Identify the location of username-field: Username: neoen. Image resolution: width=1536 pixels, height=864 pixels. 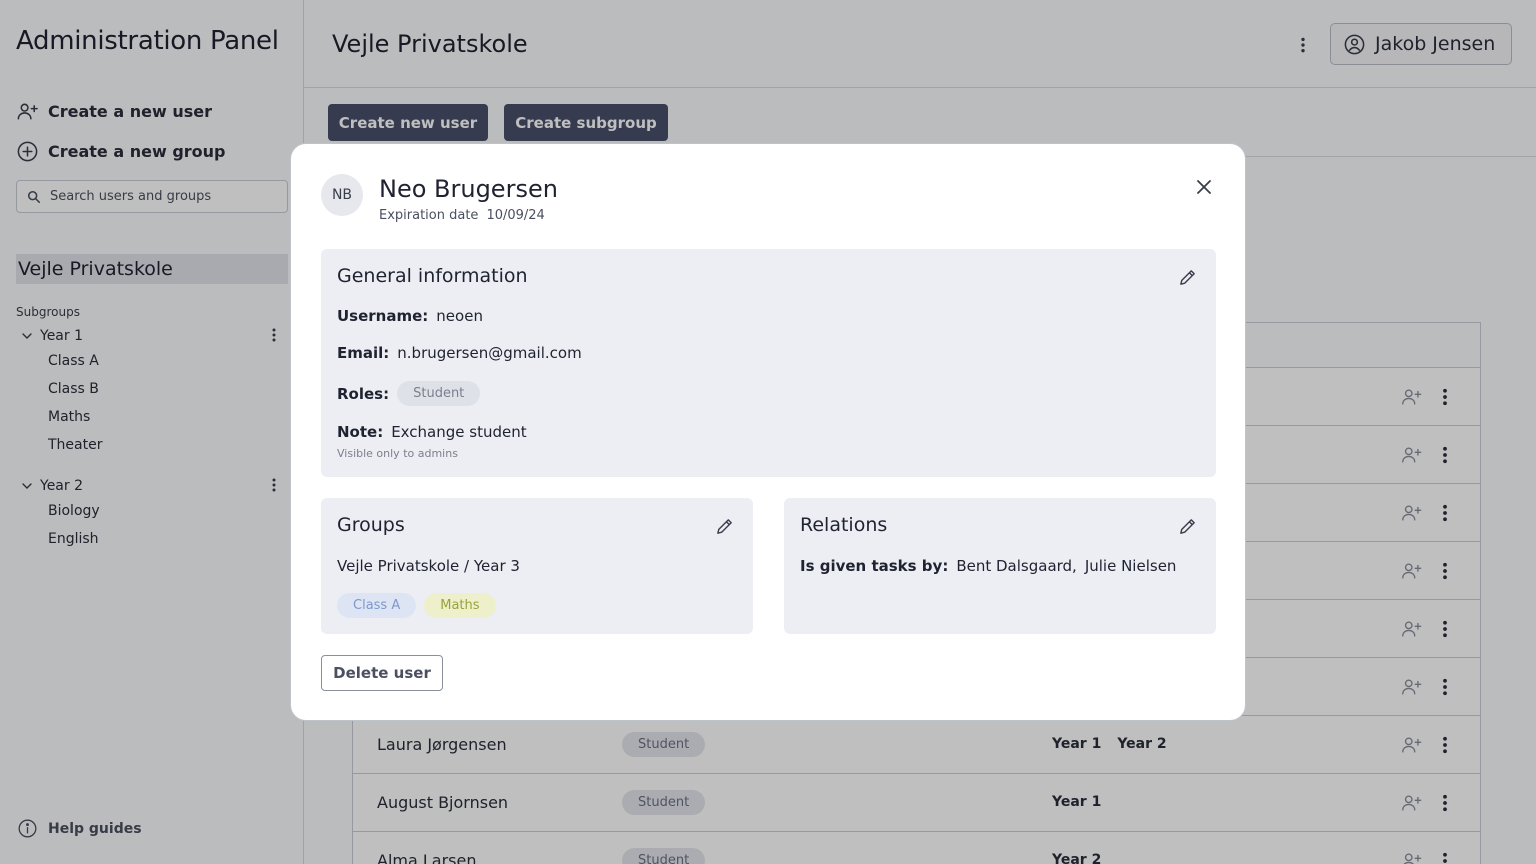
(410, 316).